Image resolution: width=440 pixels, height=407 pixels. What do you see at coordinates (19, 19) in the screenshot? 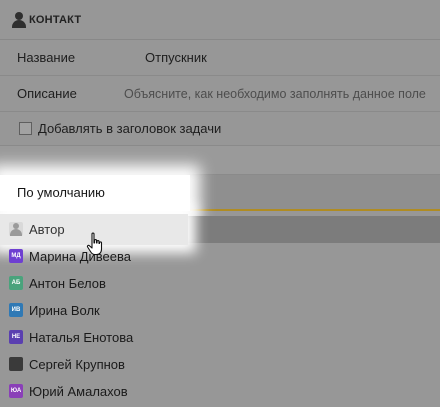
I see `person-icon` at bounding box center [19, 19].